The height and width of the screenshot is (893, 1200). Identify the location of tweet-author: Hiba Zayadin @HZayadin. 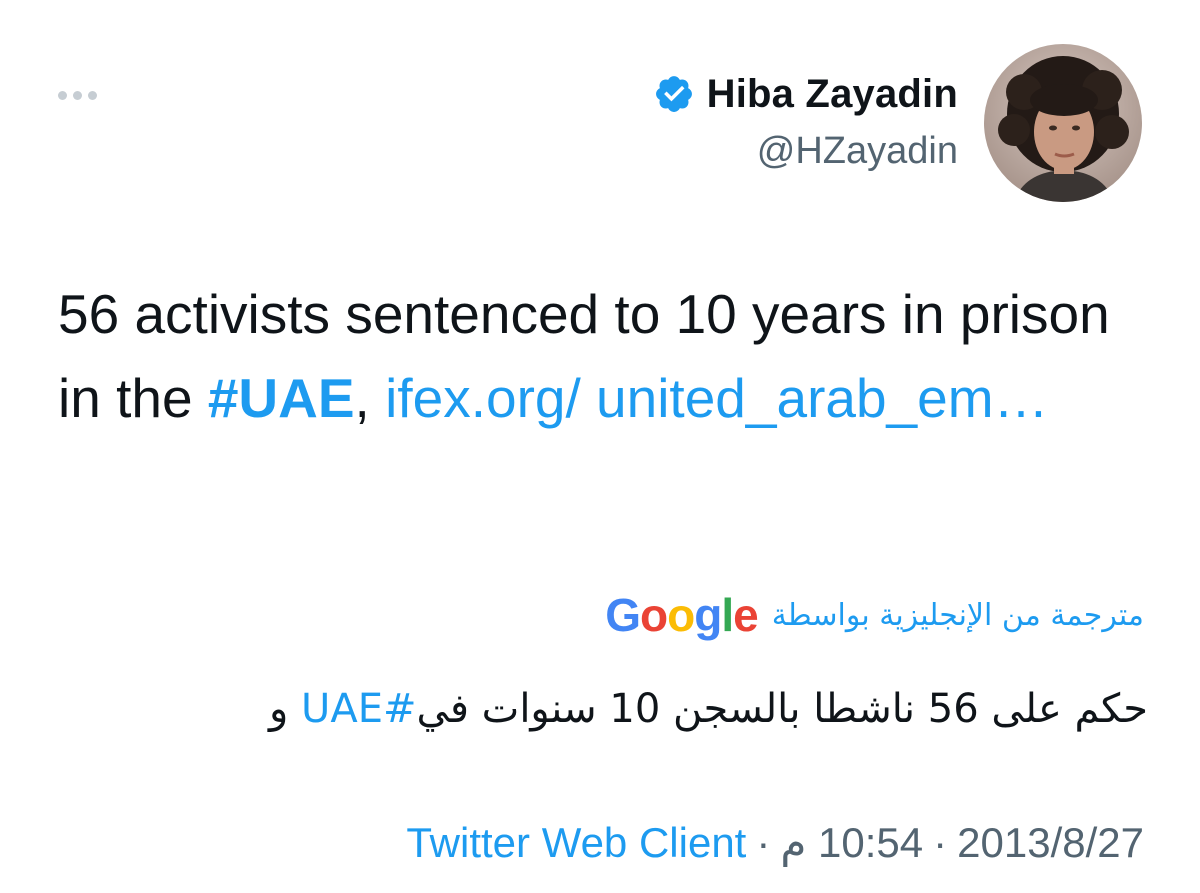
(805, 119).